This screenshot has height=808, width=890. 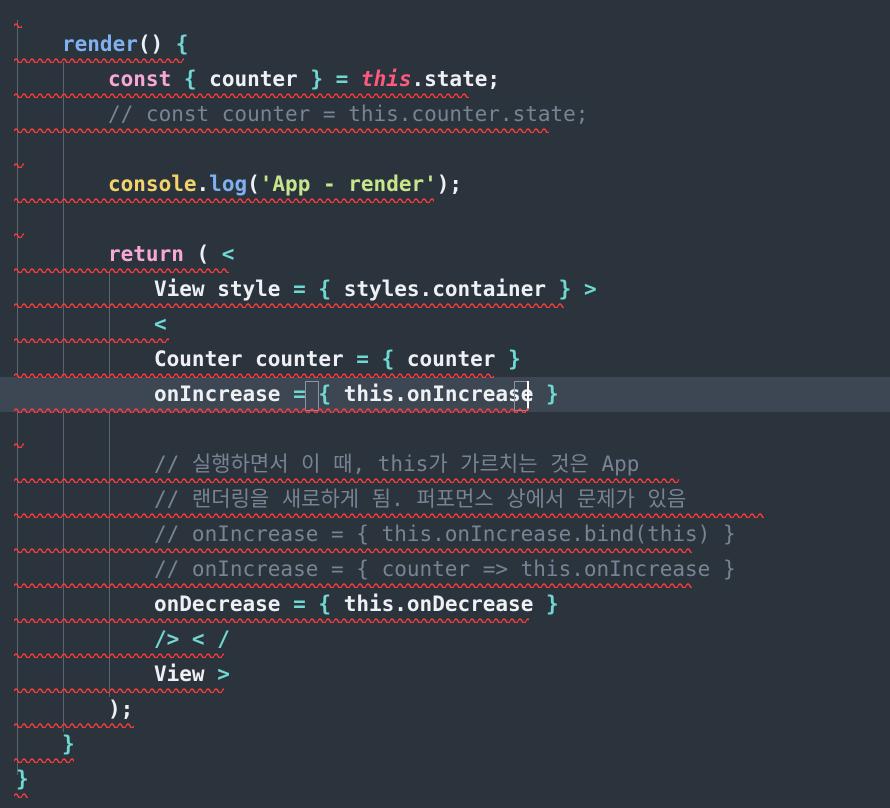 I want to click on code-token: const, so click(x=140, y=79).